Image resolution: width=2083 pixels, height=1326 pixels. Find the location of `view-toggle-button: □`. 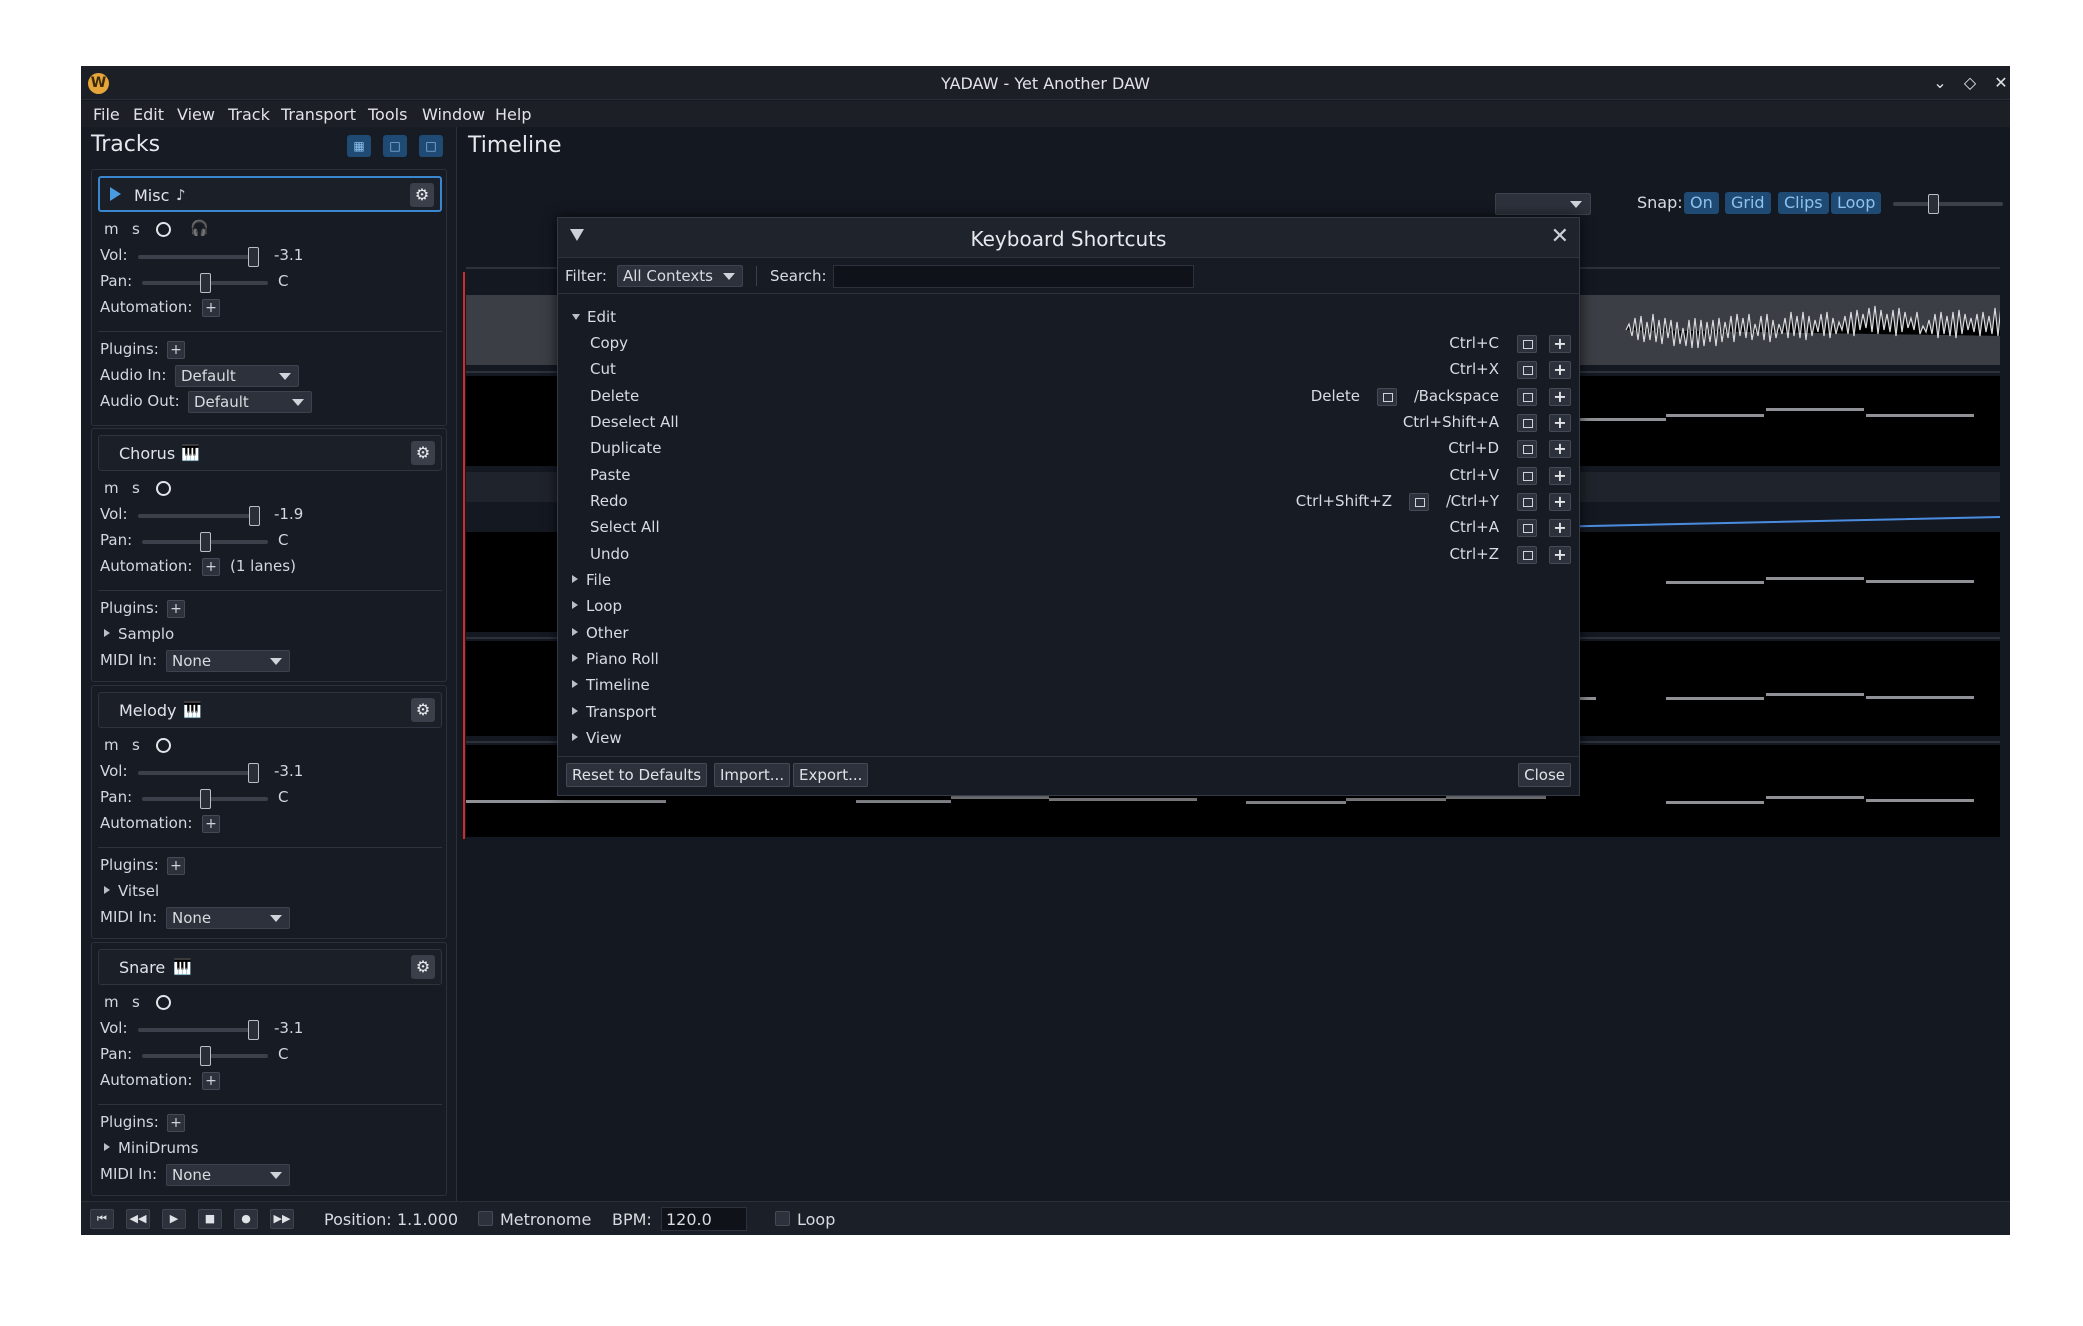

view-toggle-button: □ is located at coordinates (395, 146).